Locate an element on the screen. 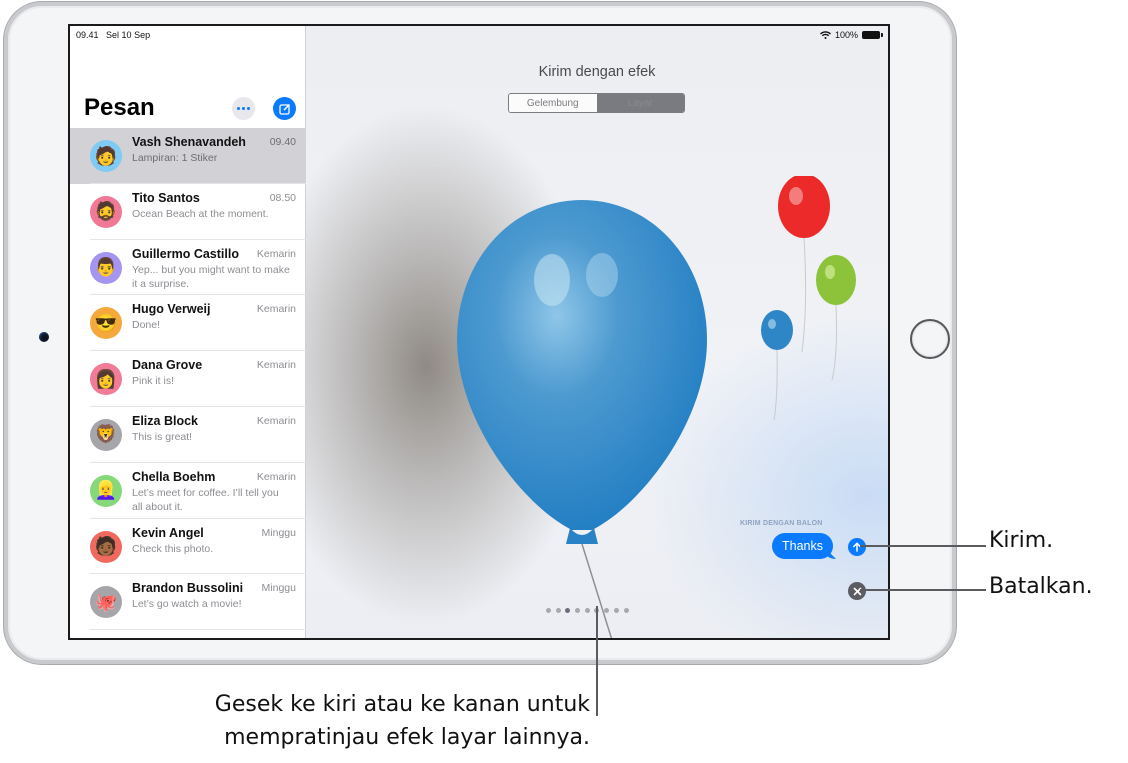  green-balloon is located at coordinates (836, 318).